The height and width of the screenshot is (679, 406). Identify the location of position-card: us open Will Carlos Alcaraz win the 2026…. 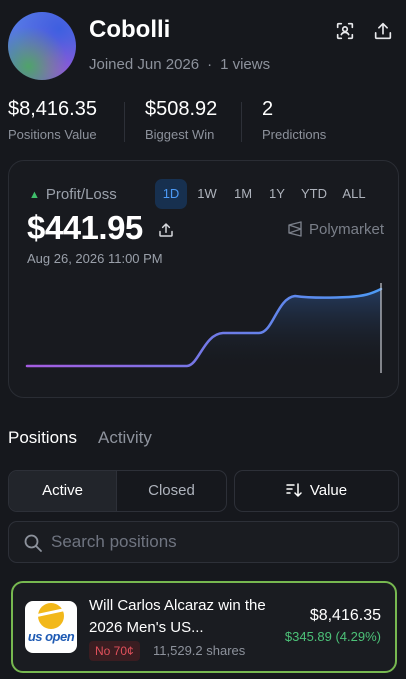
(204, 627).